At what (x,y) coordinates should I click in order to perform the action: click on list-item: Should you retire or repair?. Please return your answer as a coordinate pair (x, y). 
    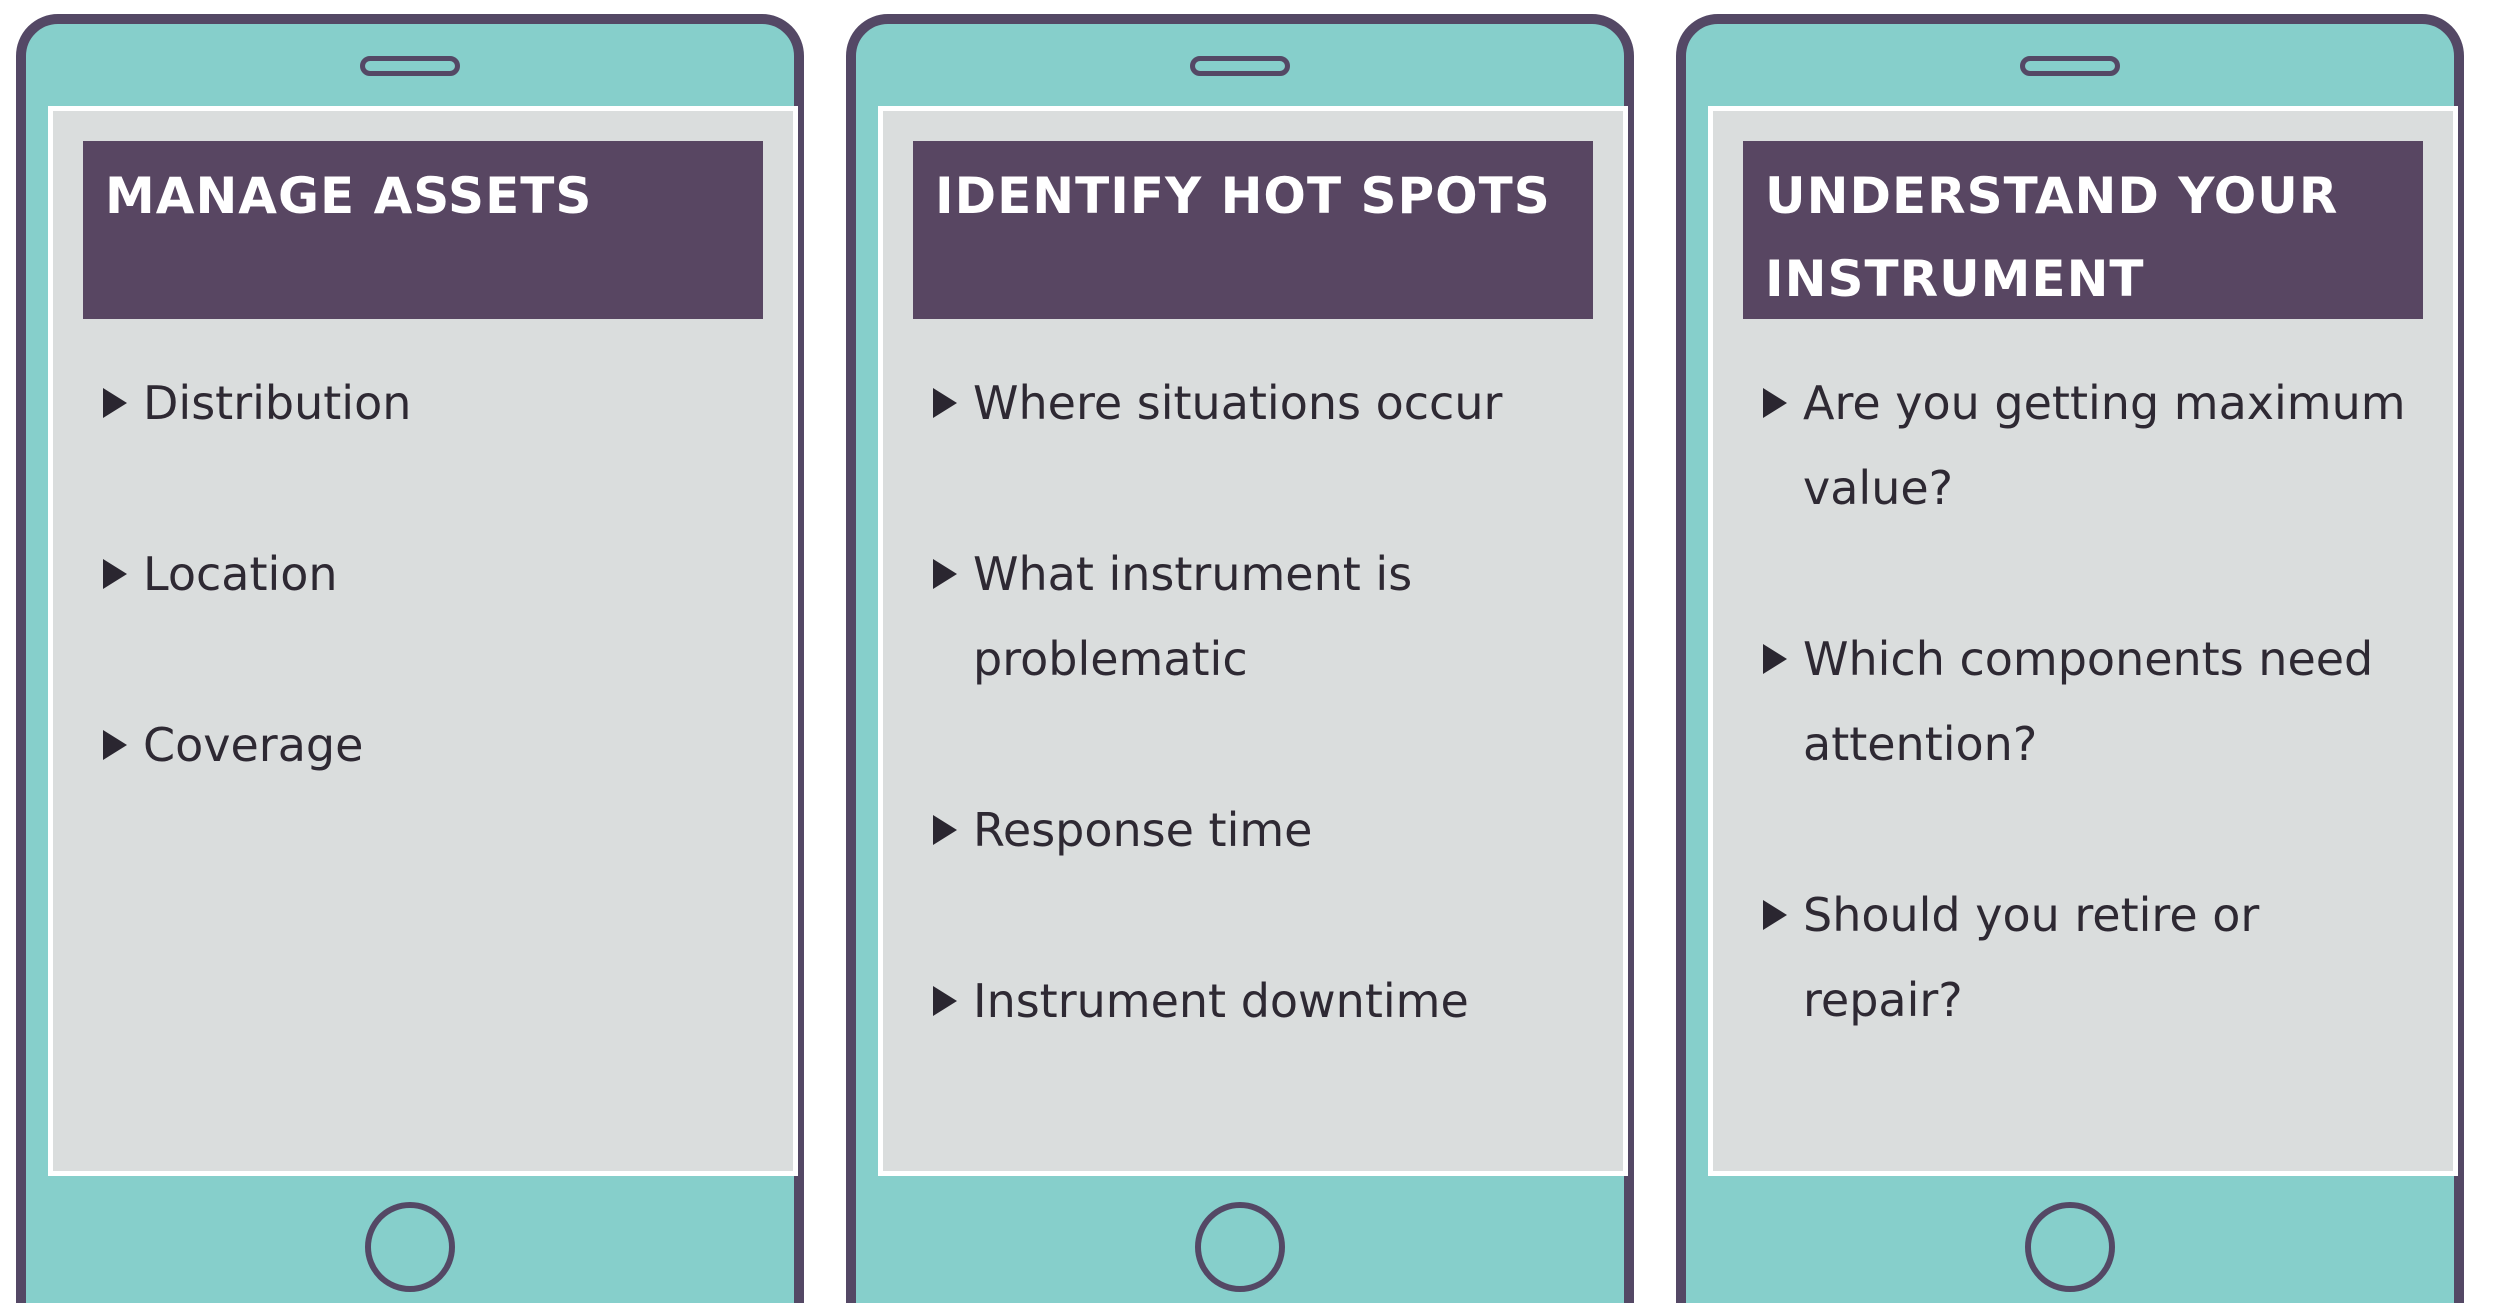
    Looking at the image, I should click on (2098, 958).